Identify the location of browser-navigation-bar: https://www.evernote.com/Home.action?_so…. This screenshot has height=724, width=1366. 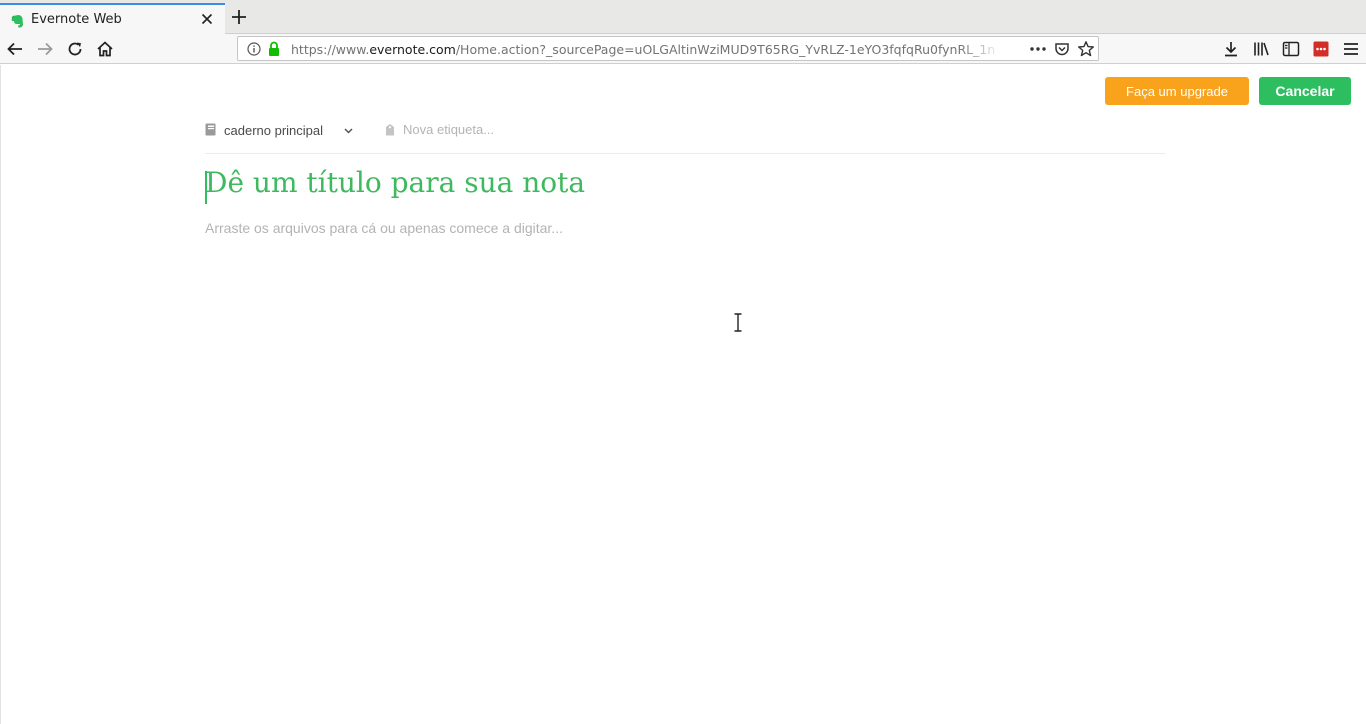
(683, 49).